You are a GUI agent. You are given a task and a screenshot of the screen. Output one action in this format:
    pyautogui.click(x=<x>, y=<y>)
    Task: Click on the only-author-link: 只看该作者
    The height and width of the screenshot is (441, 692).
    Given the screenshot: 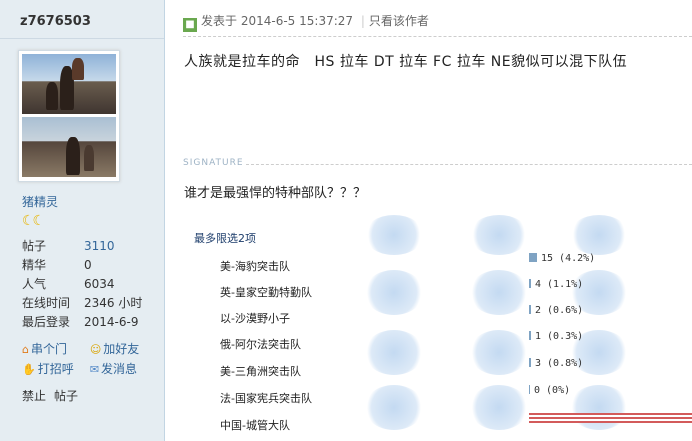 What is the action you would take?
    pyautogui.click(x=399, y=21)
    